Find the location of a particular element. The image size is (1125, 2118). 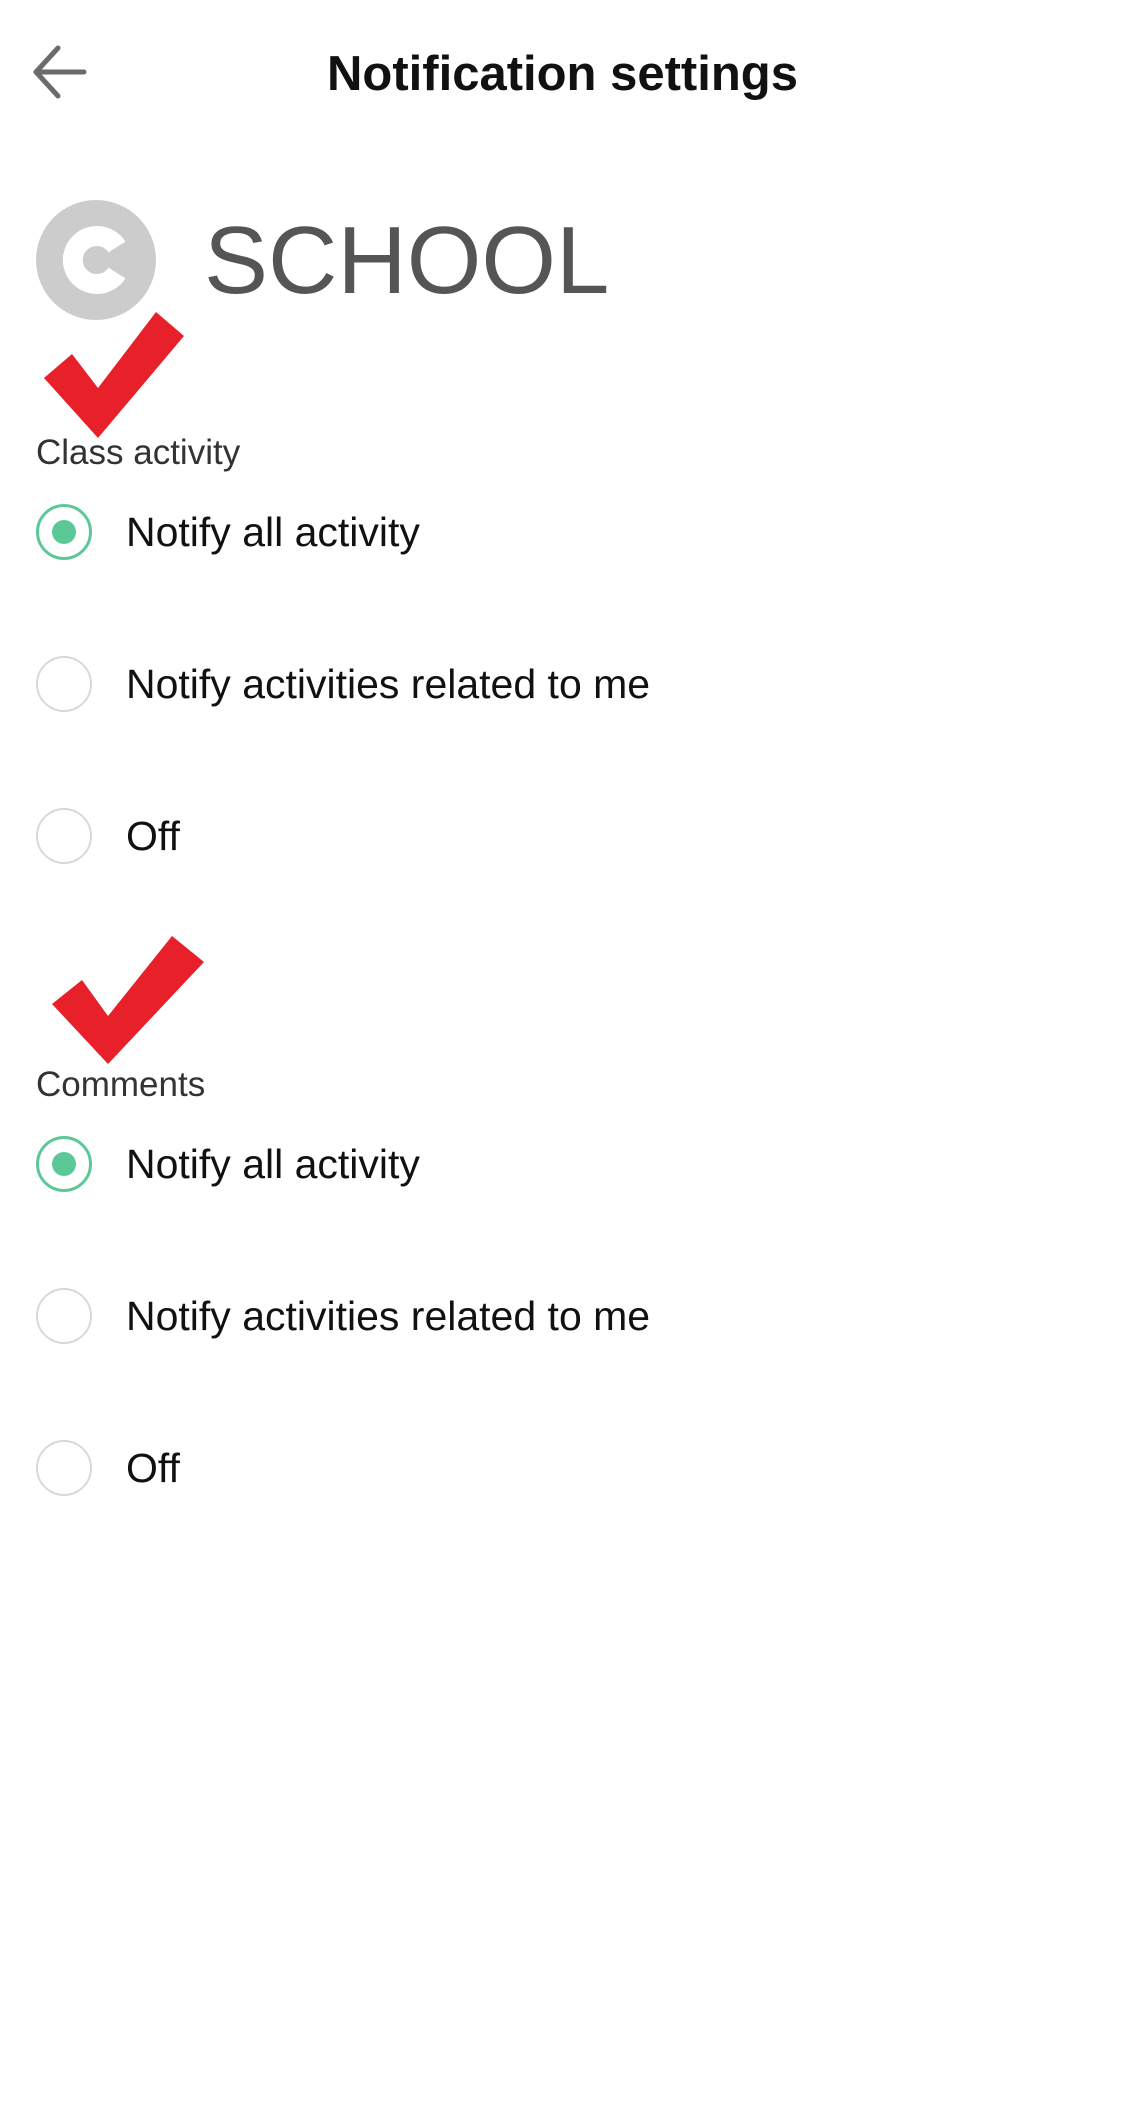

top-bar: Notification settings is located at coordinates (562, 75).